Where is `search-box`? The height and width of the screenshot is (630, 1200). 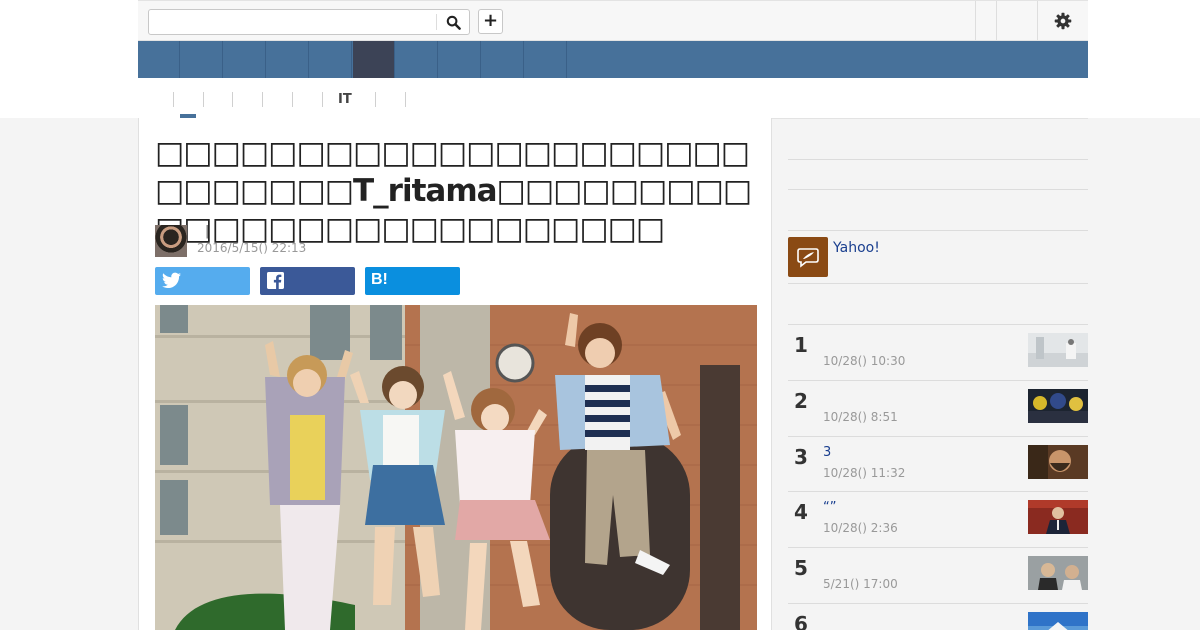
search-box is located at coordinates (309, 22).